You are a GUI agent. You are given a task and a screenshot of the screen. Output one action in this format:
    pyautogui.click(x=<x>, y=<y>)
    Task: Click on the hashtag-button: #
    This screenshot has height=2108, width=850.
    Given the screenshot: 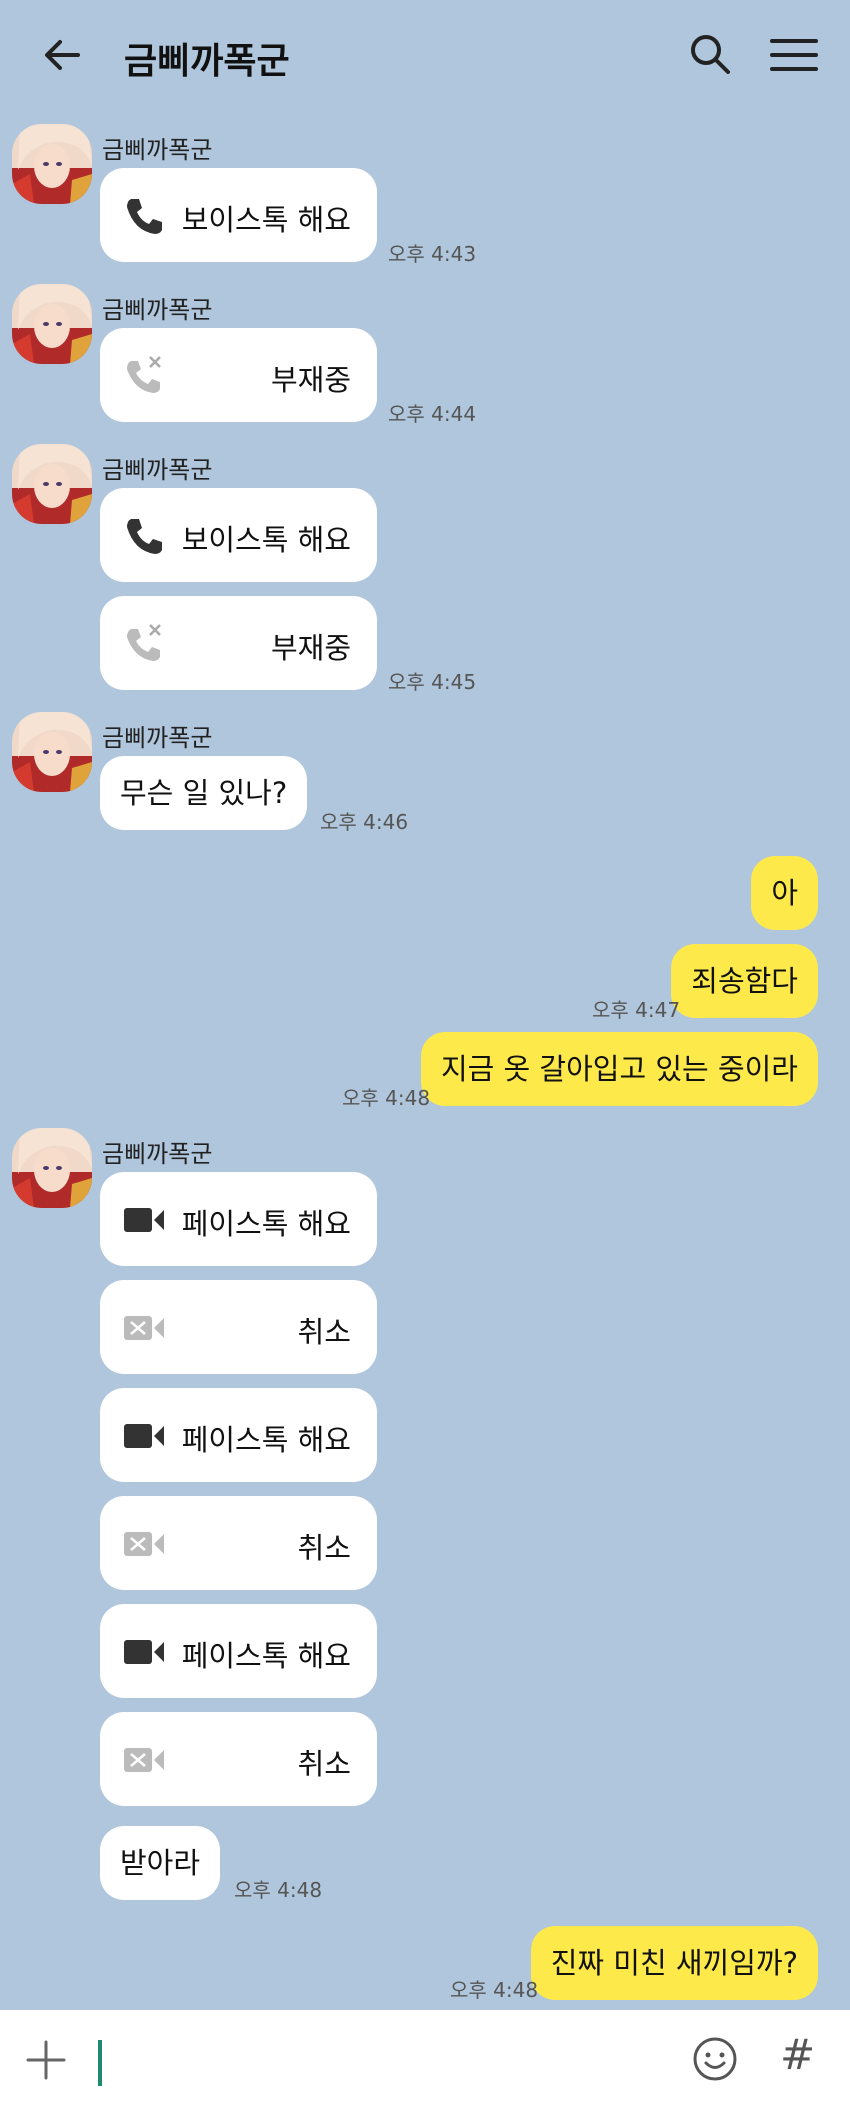 What is the action you would take?
    pyautogui.click(x=797, y=2054)
    